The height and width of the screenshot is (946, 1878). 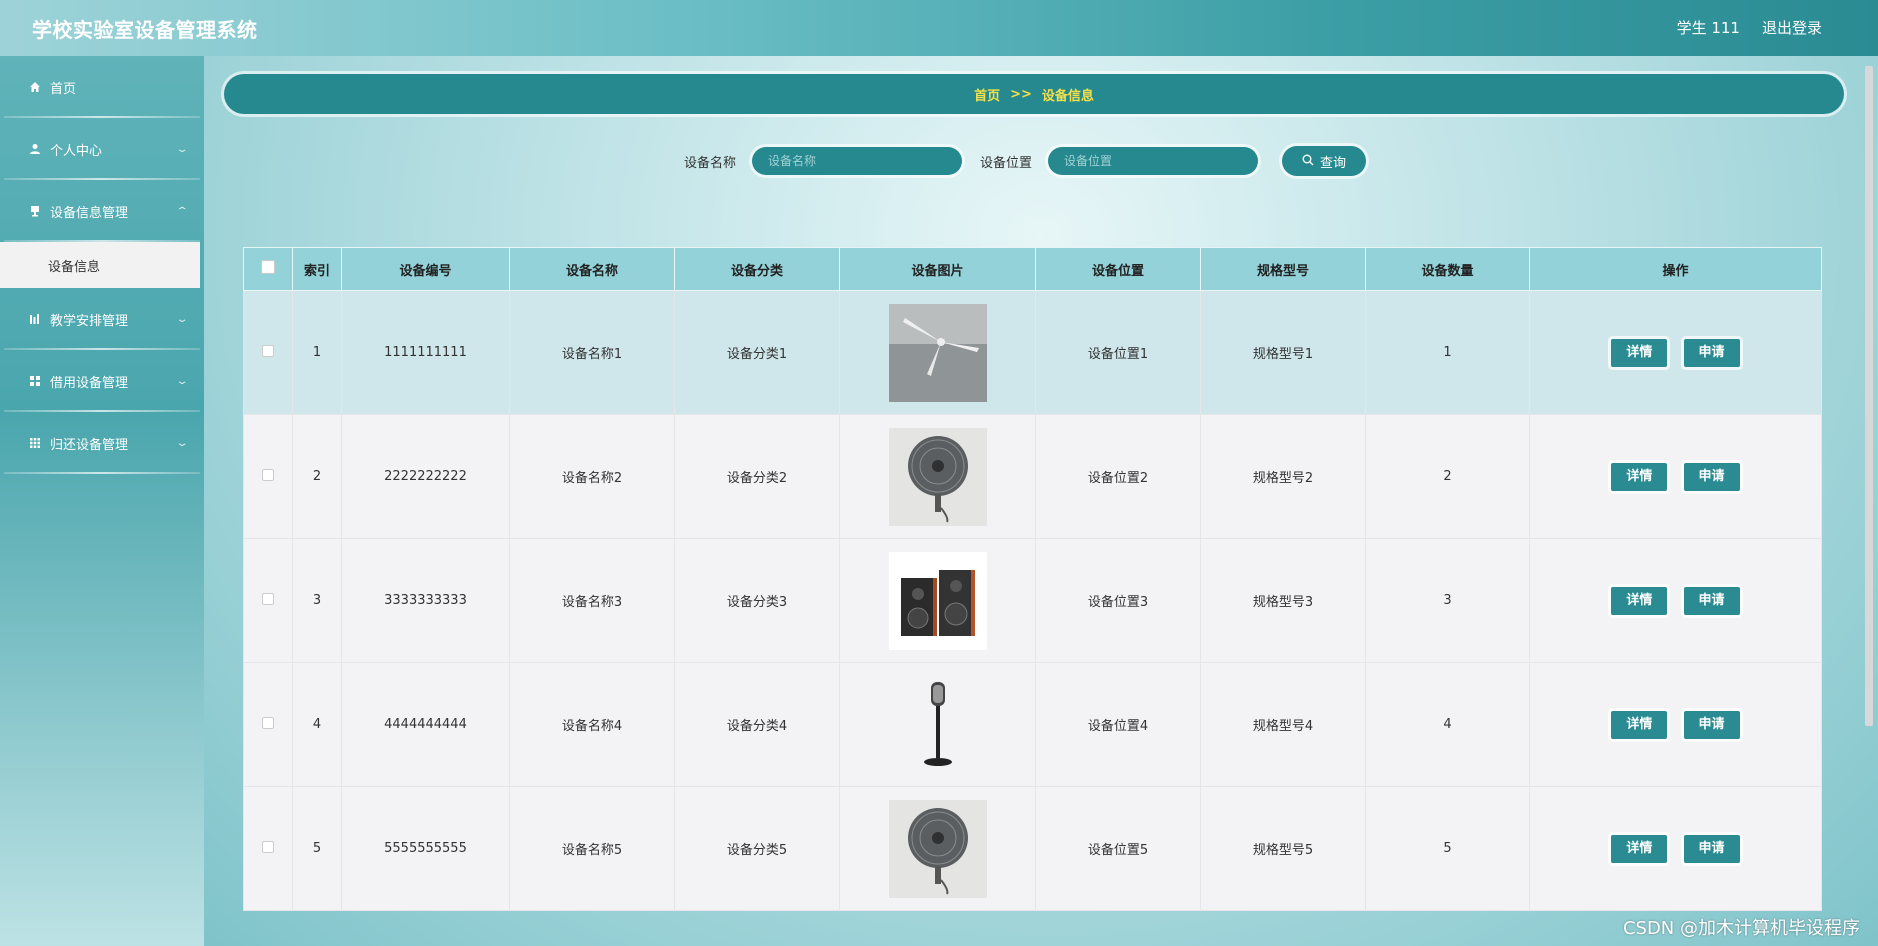 I want to click on select-all-checkbox, so click(x=268, y=267).